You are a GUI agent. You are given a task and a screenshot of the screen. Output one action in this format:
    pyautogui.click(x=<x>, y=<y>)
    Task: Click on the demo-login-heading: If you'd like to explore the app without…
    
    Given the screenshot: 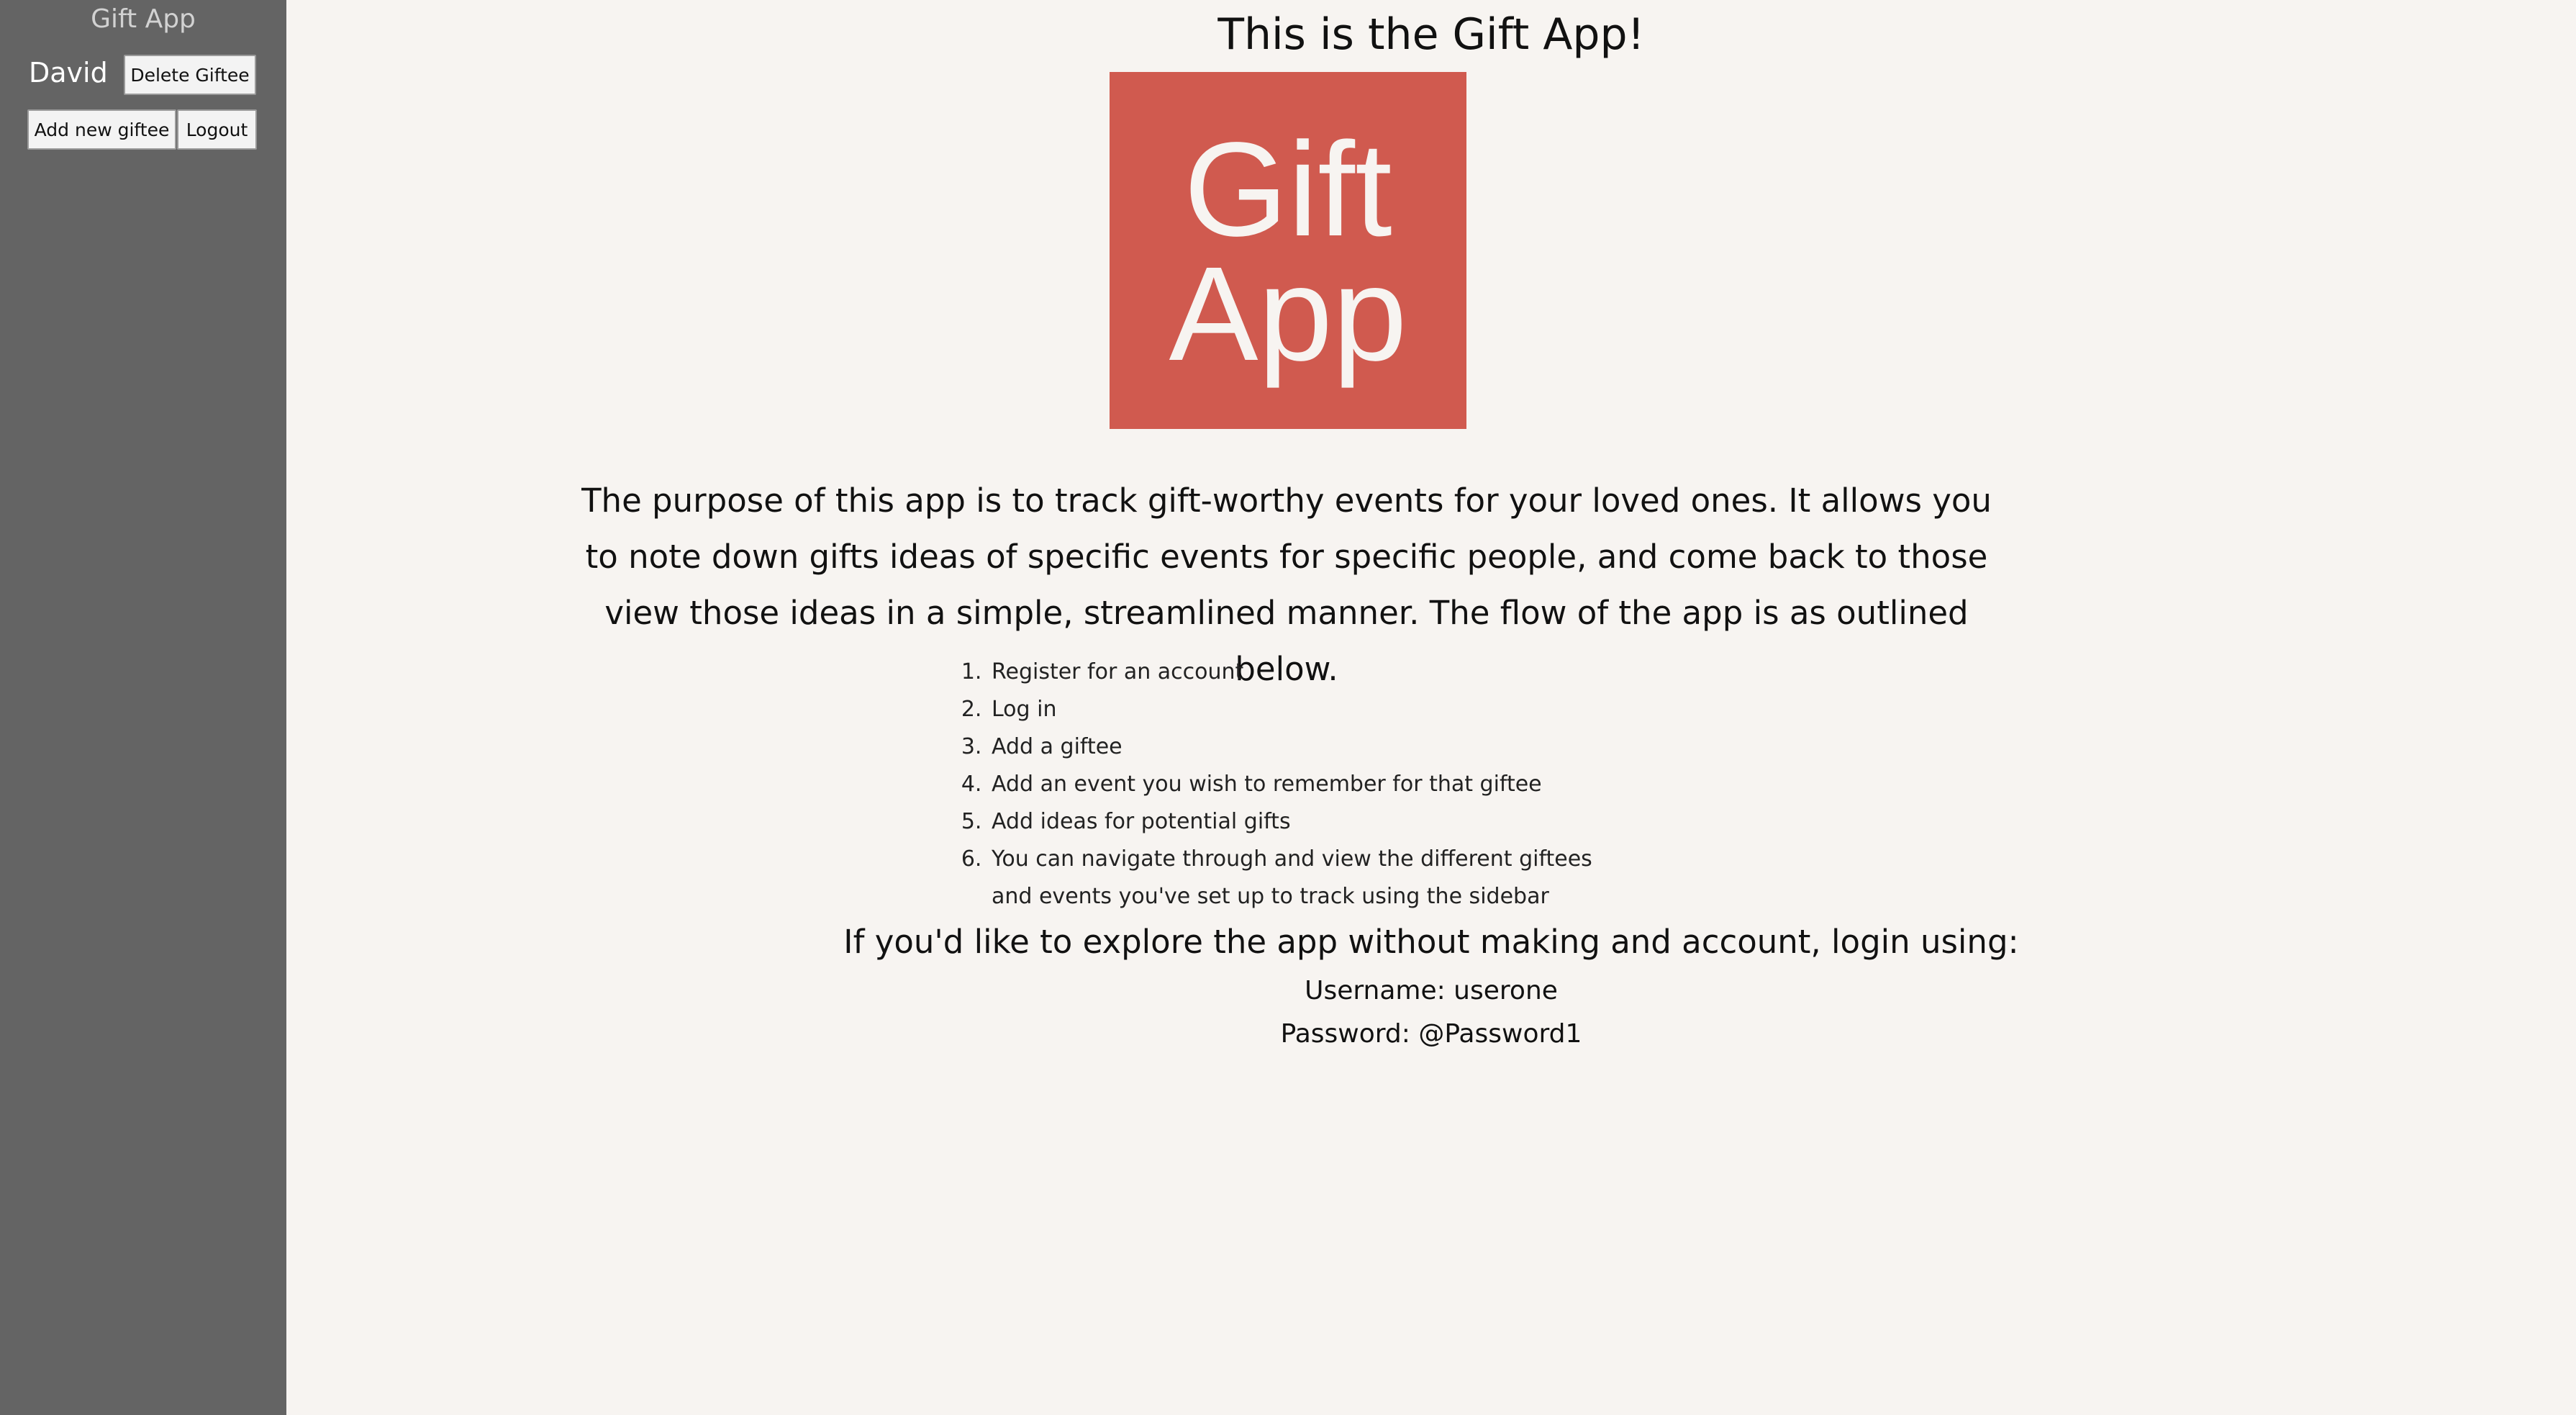 What is the action you would take?
    pyautogui.click(x=1431, y=942)
    